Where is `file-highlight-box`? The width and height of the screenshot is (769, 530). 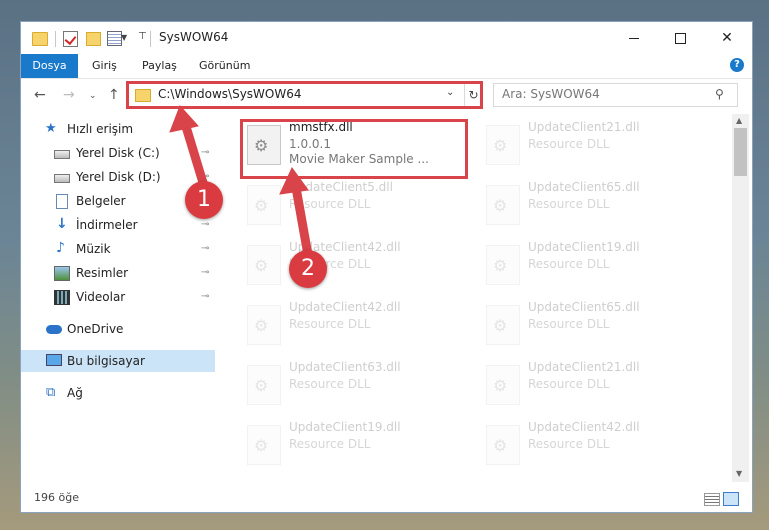 file-highlight-box is located at coordinates (354, 149).